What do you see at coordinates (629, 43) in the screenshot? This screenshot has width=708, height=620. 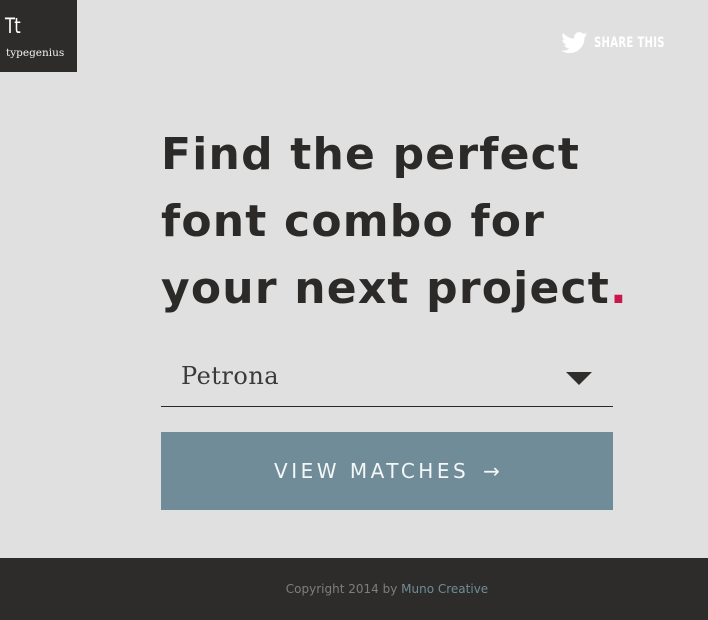 I see `share-label: SHARE THIS` at bounding box center [629, 43].